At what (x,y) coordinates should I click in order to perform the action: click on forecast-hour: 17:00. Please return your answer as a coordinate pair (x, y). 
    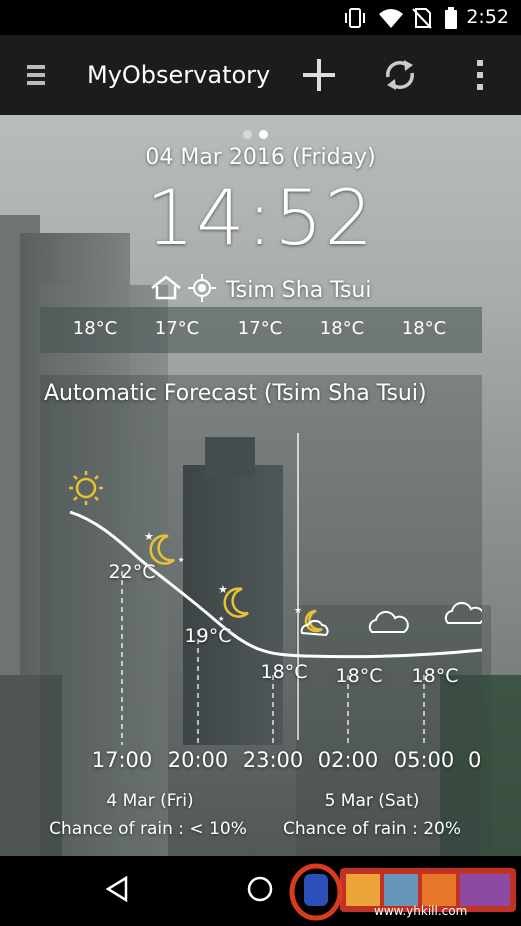
    Looking at the image, I should click on (122, 760).